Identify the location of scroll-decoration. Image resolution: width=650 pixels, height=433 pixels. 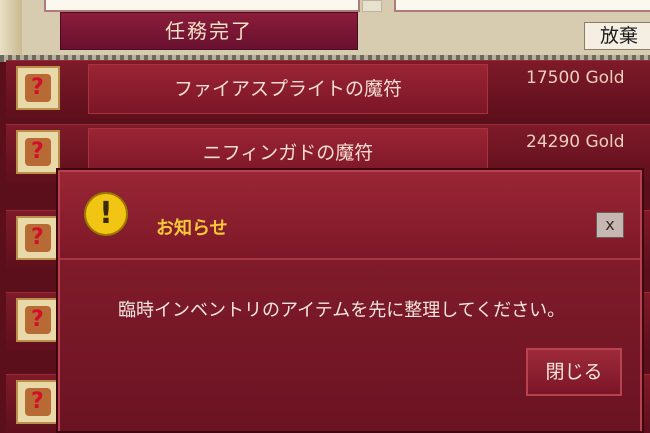
(11, 29).